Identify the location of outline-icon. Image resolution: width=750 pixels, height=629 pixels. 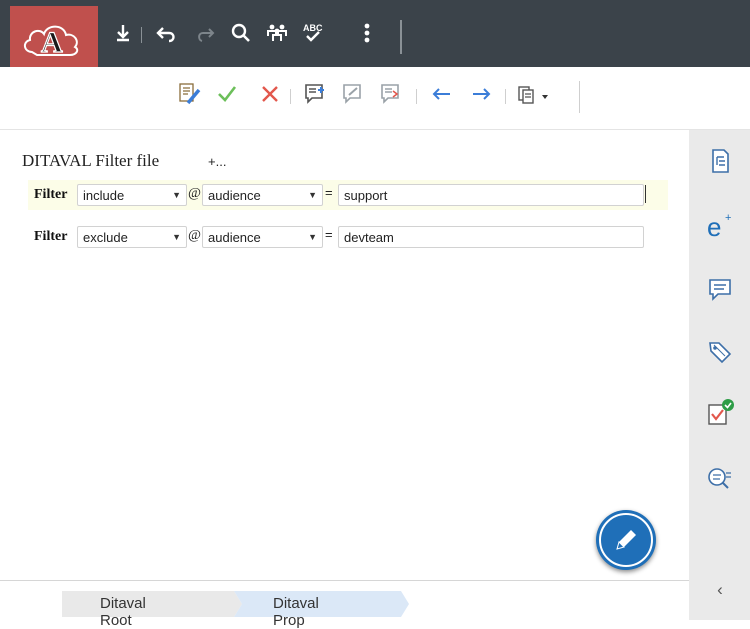
(720, 161).